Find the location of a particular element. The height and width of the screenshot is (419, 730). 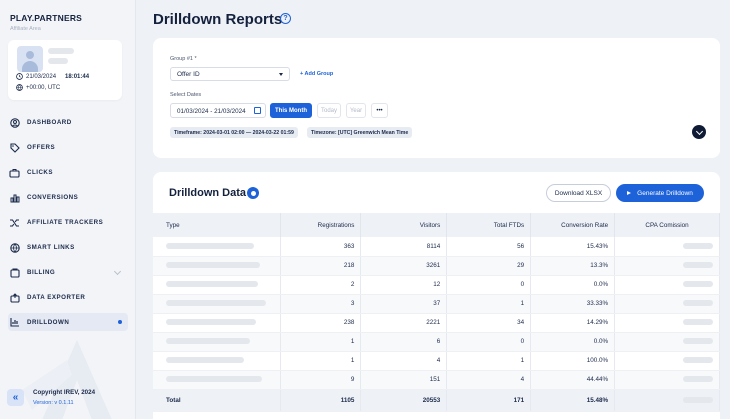

download-xlsx-button: Download XLSX is located at coordinates (578, 193).